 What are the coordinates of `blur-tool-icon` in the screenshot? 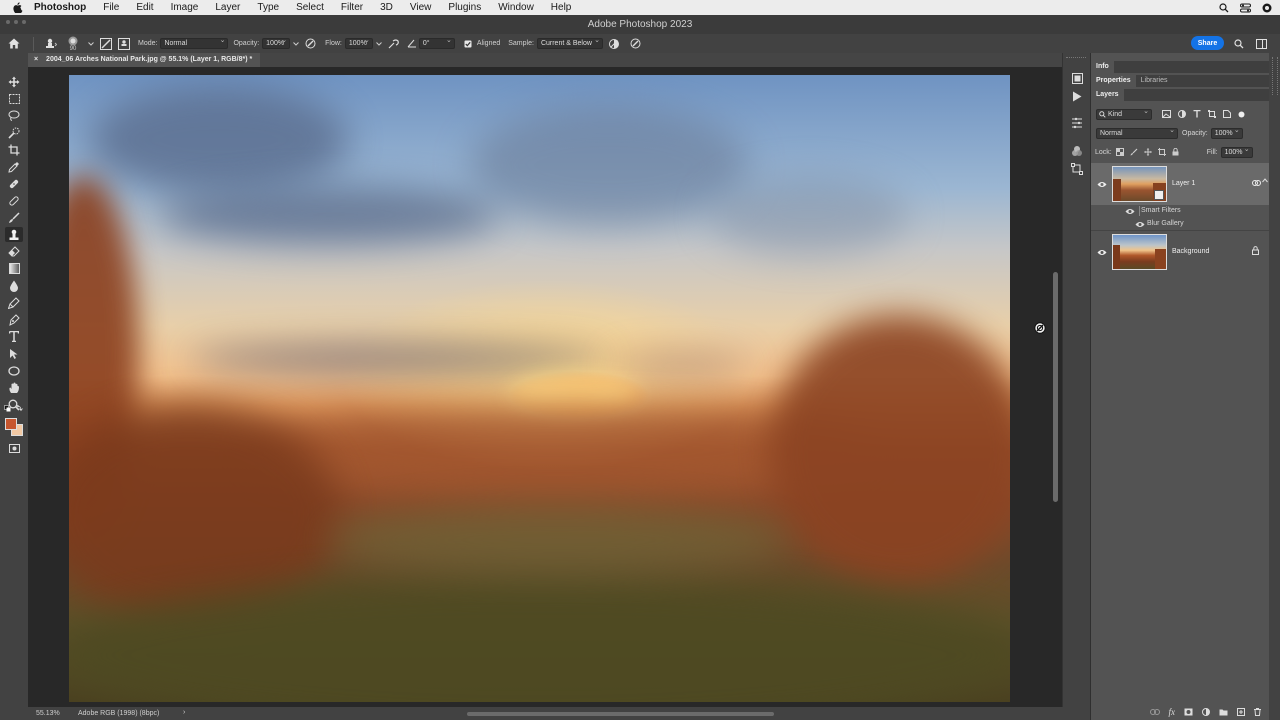 It's located at (14, 285).